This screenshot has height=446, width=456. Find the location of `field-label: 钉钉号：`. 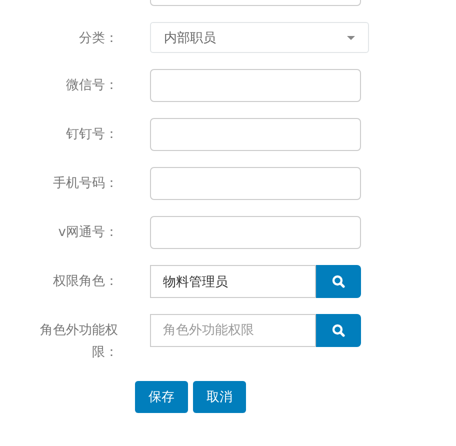

field-label: 钉钉号： is located at coordinates (92, 135).